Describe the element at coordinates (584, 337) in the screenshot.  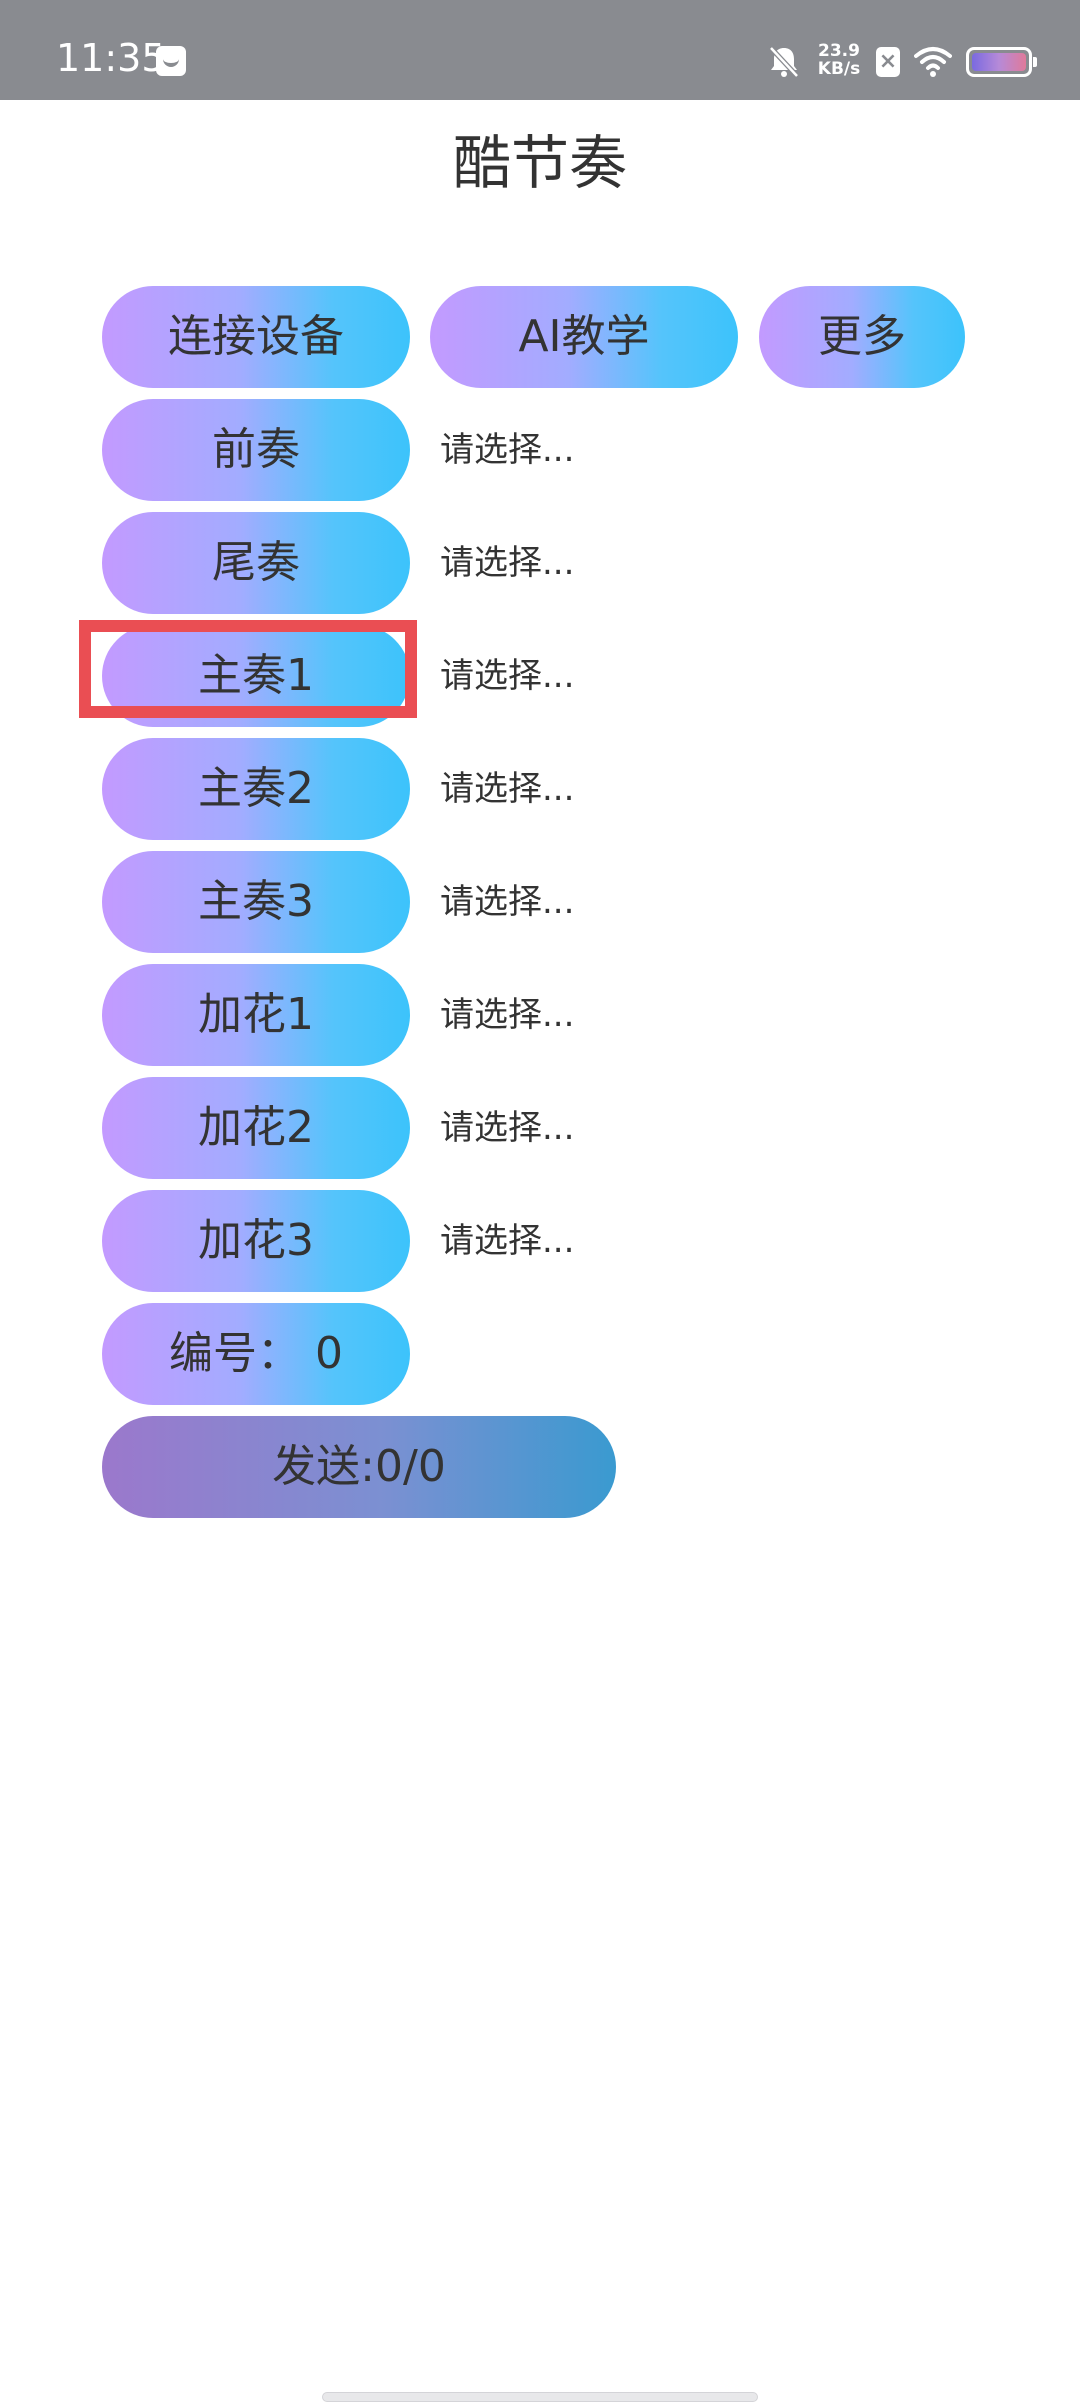
I see `ai-teach-button: AI教学` at that location.